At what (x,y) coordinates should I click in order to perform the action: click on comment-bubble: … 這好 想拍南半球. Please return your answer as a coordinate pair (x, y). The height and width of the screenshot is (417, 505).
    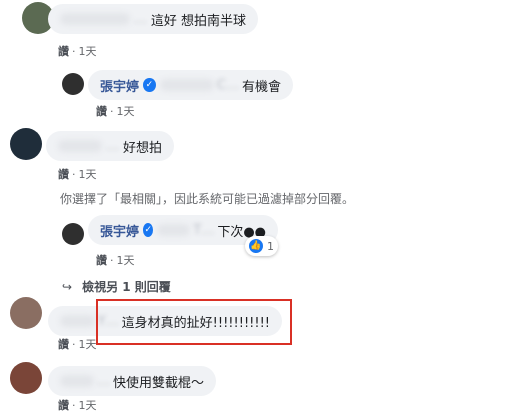
    Looking at the image, I should click on (153, 19).